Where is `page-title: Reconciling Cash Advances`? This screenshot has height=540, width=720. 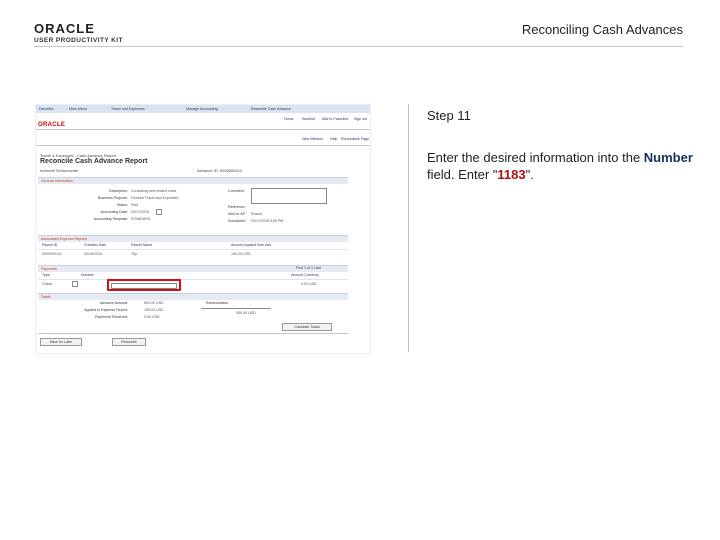 page-title: Reconciling Cash Advances is located at coordinates (602, 29).